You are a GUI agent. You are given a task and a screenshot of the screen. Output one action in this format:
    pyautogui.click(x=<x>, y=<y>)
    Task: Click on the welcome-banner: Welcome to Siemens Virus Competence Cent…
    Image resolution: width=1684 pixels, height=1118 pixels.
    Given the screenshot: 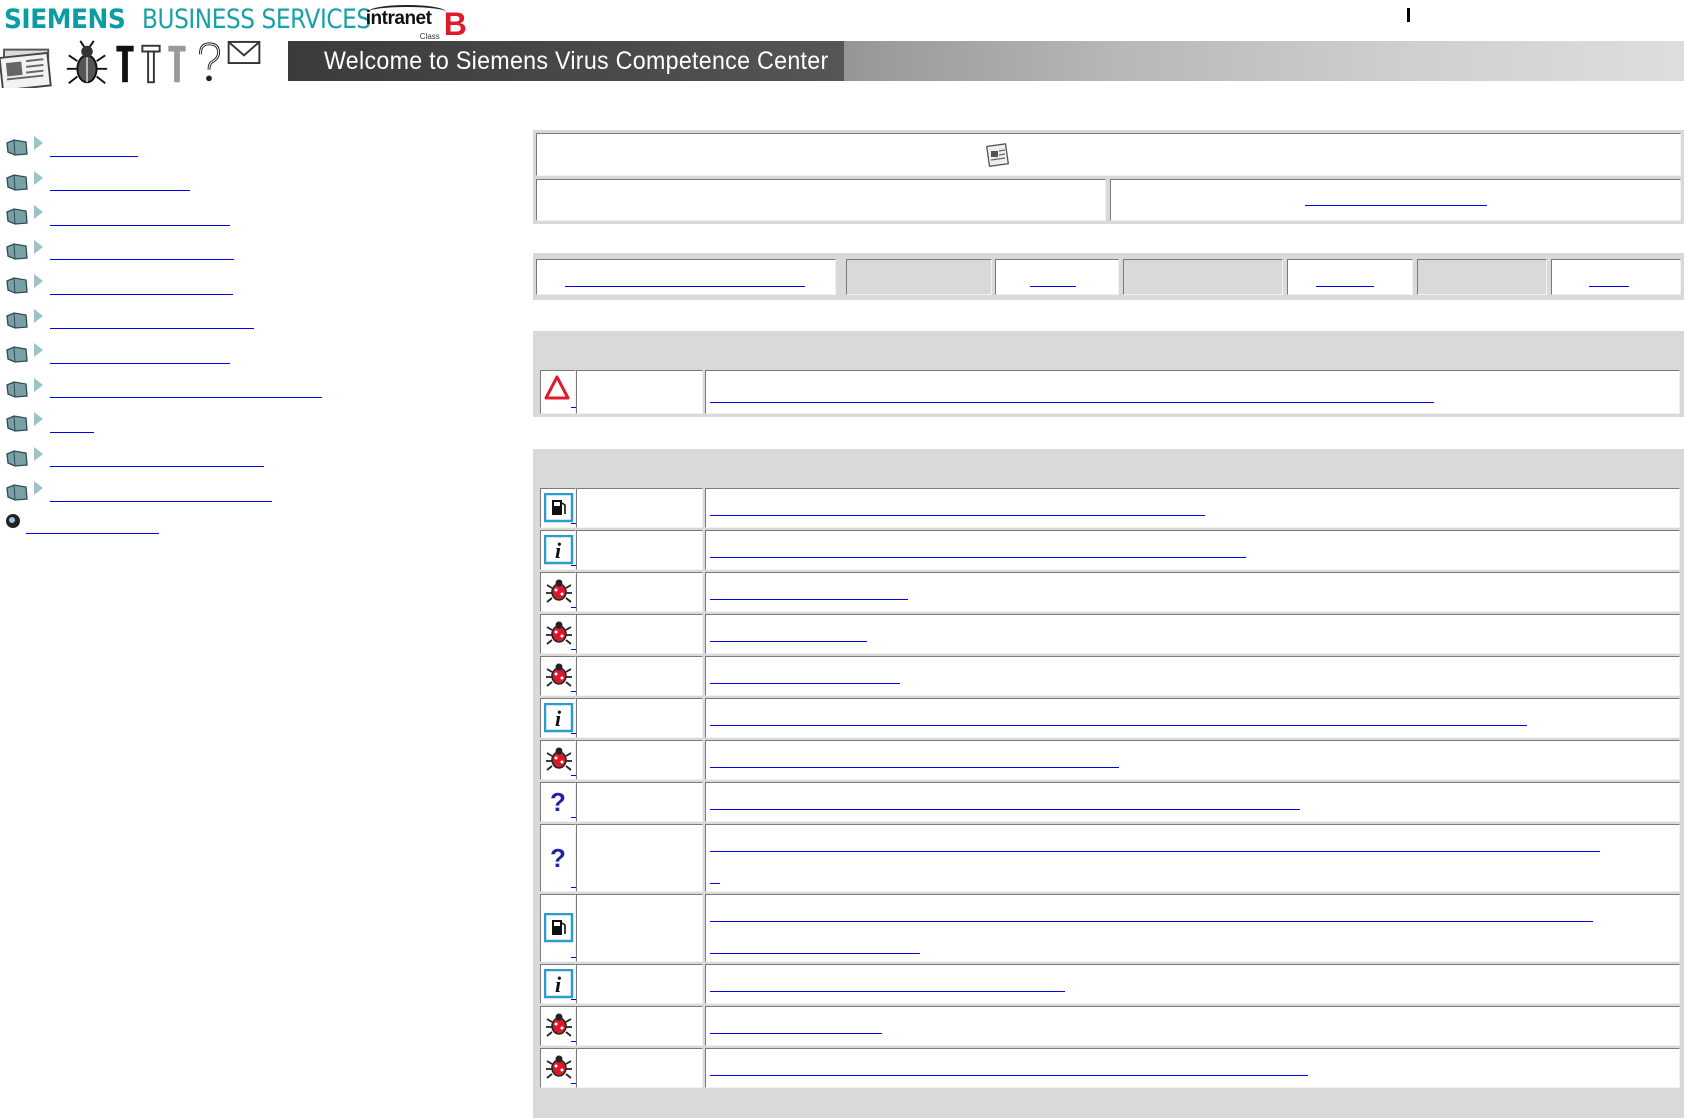 What is the action you would take?
    pyautogui.click(x=986, y=61)
    